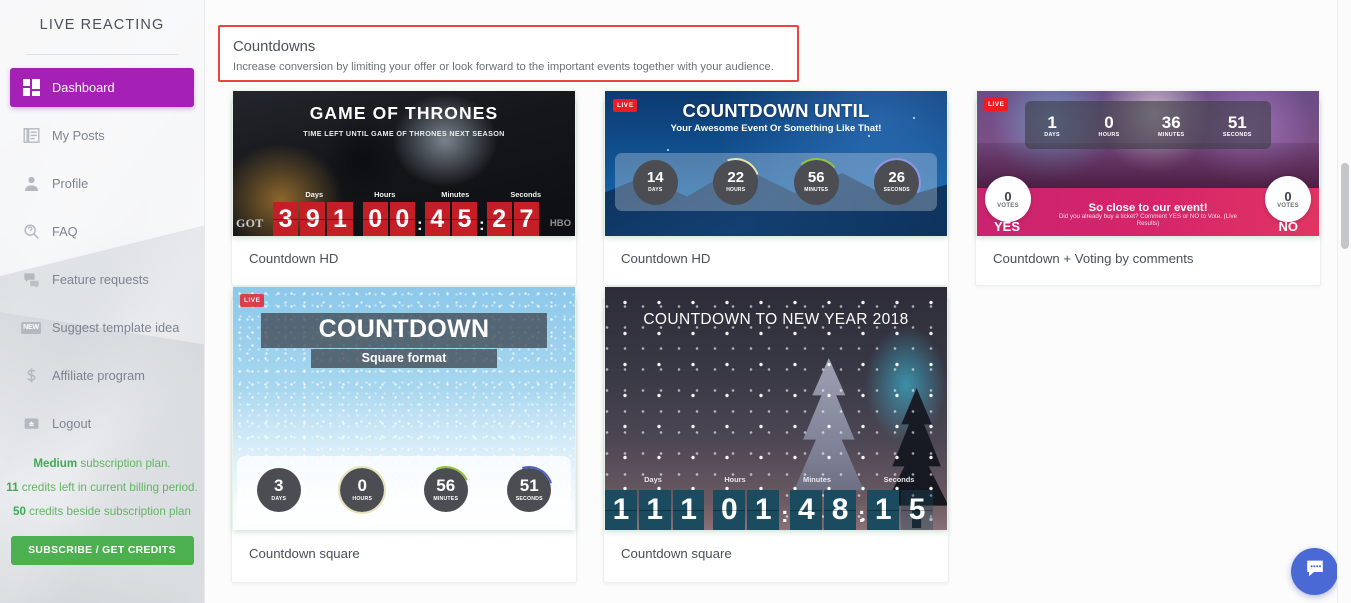  What do you see at coordinates (420, 194) in the screenshot?
I see `got-unit-labels: Days Hours Minutes Seconds` at bounding box center [420, 194].